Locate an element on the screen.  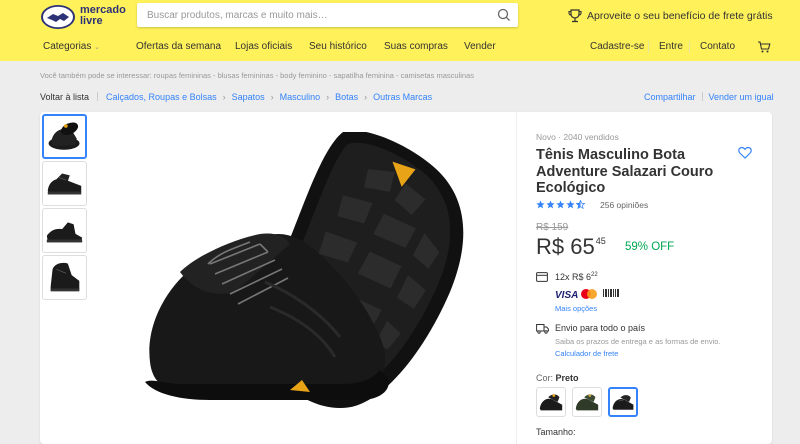
color-selector-label: Cor: Preto is located at coordinates (557, 378).